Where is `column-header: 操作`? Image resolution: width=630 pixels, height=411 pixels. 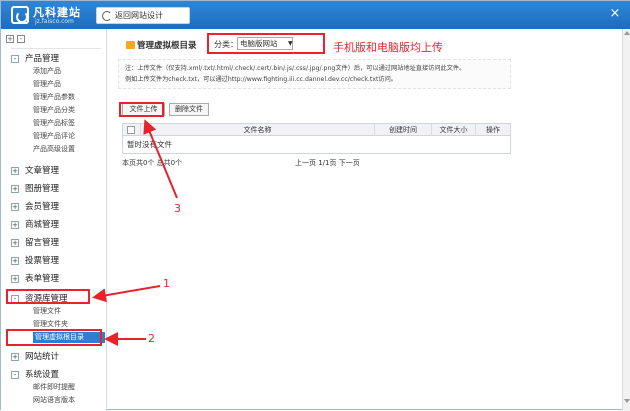
column-header: 操作 is located at coordinates (493, 130).